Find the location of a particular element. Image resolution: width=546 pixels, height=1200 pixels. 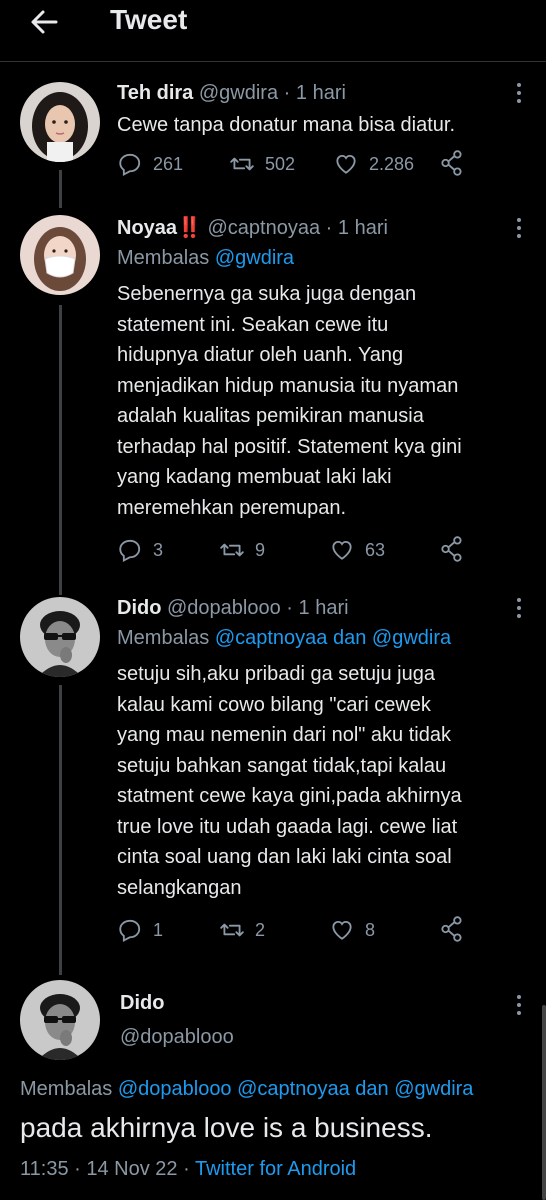

retweet-button: 2 is located at coordinates (242, 930).